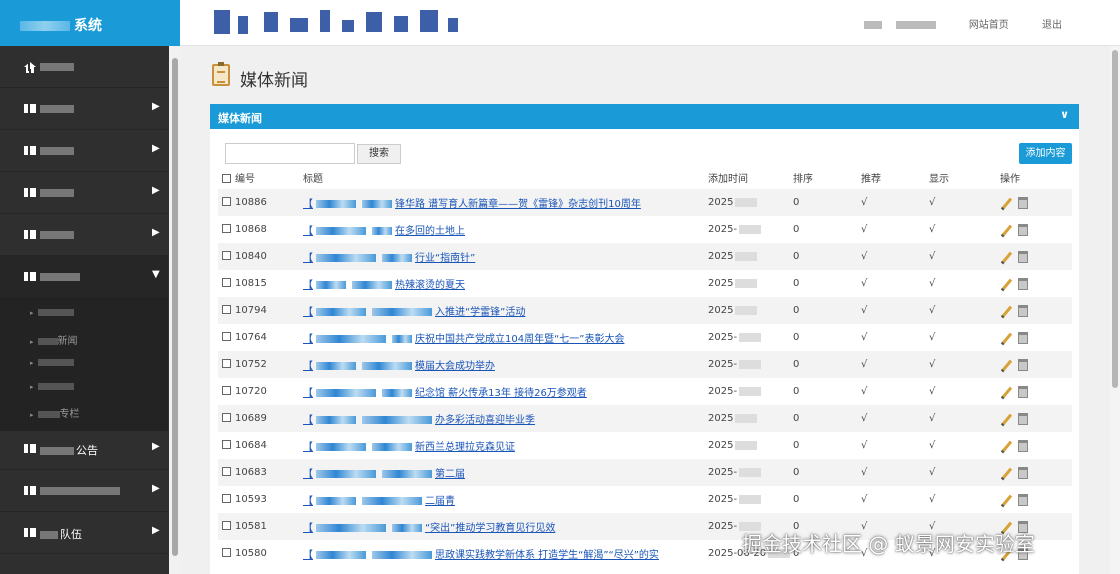  What do you see at coordinates (409, 447) in the screenshot?
I see `title-link: 【新西兰总理拉克森见证` at bounding box center [409, 447].